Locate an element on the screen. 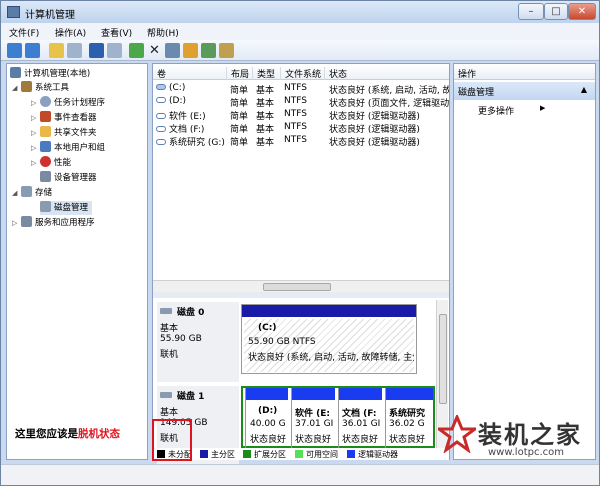  computer-management-icon is located at coordinates (13, 12).